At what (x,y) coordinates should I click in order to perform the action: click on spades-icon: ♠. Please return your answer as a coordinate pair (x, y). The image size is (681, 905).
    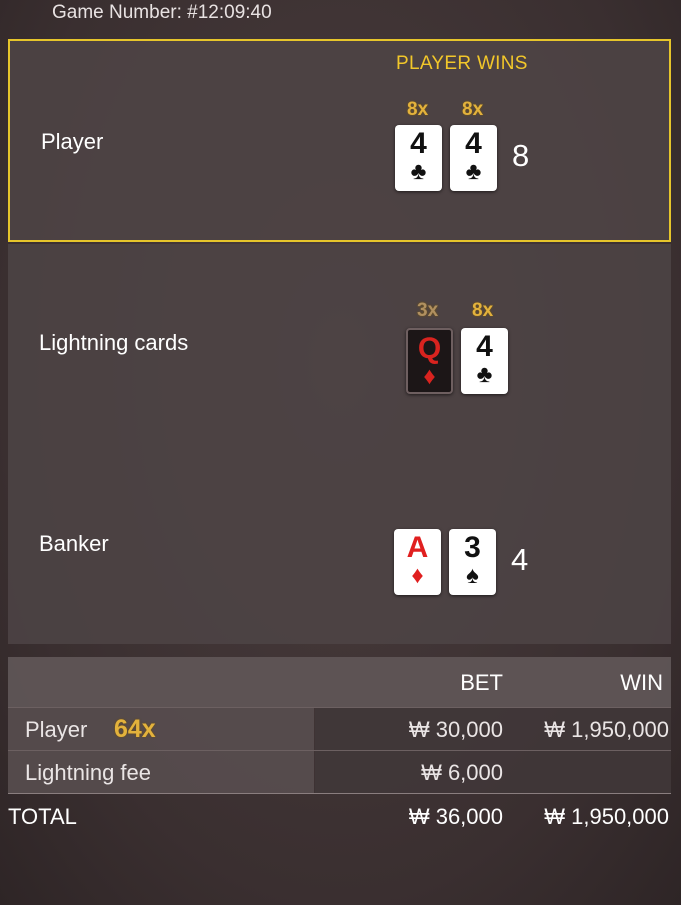
    Looking at the image, I should click on (472, 575).